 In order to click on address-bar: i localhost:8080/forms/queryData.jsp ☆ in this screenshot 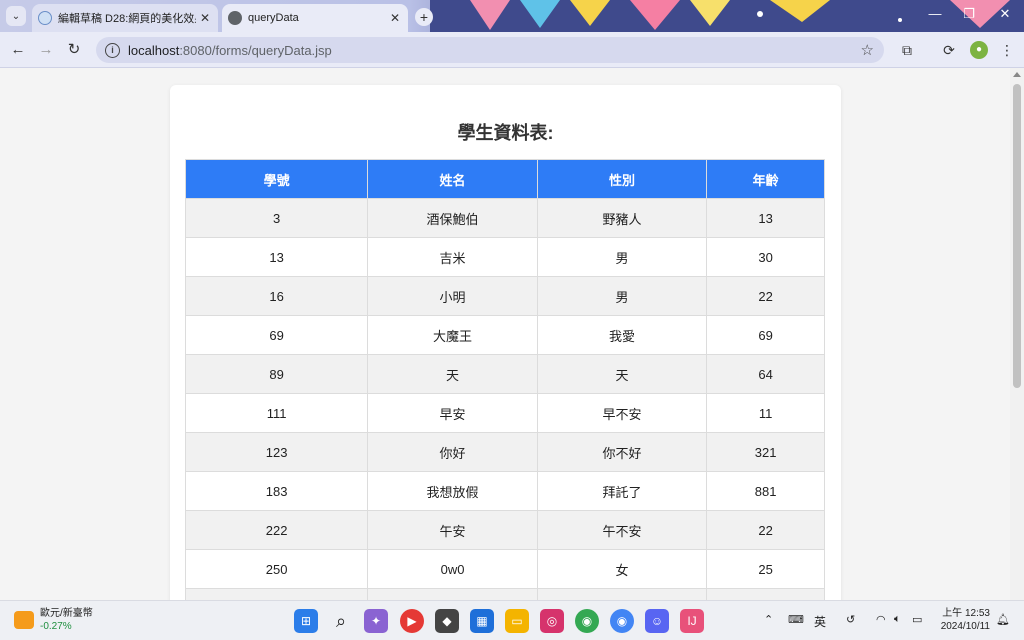, I will do `click(490, 50)`.